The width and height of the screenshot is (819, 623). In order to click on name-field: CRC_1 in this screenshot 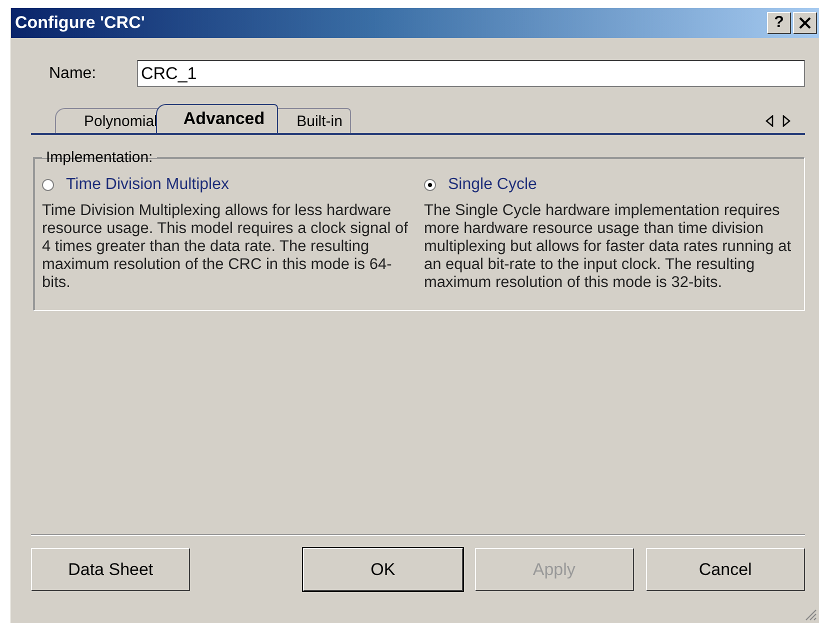, I will do `click(471, 73)`.